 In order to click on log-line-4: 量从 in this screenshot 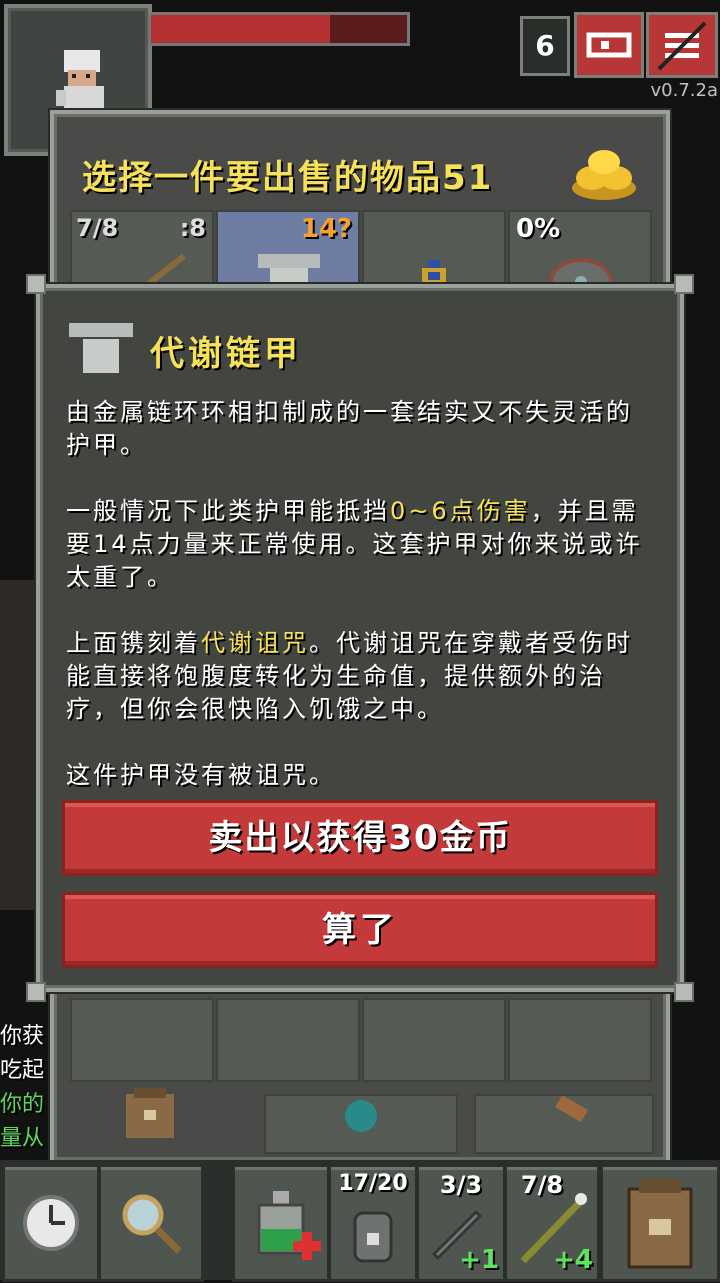, I will do `click(22, 1138)`.